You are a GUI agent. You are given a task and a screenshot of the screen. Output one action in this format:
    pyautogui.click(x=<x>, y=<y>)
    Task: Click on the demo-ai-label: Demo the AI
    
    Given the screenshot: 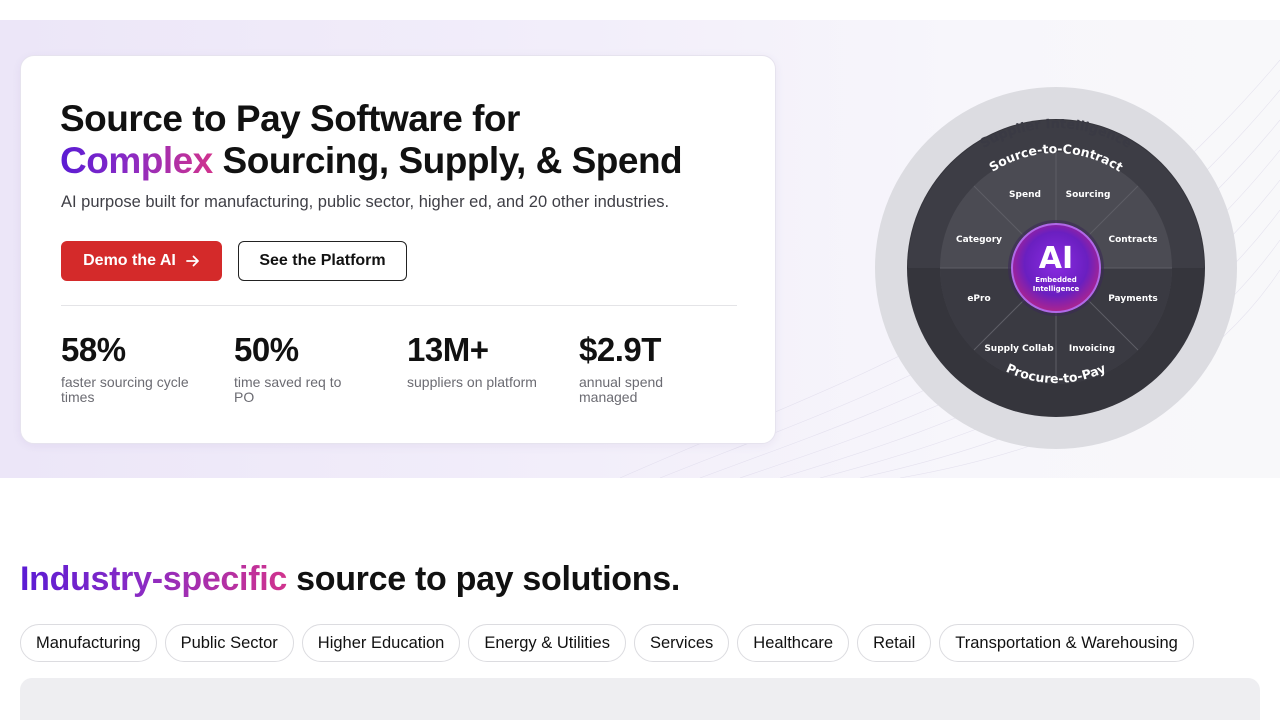 What is the action you would take?
    pyautogui.click(x=129, y=260)
    